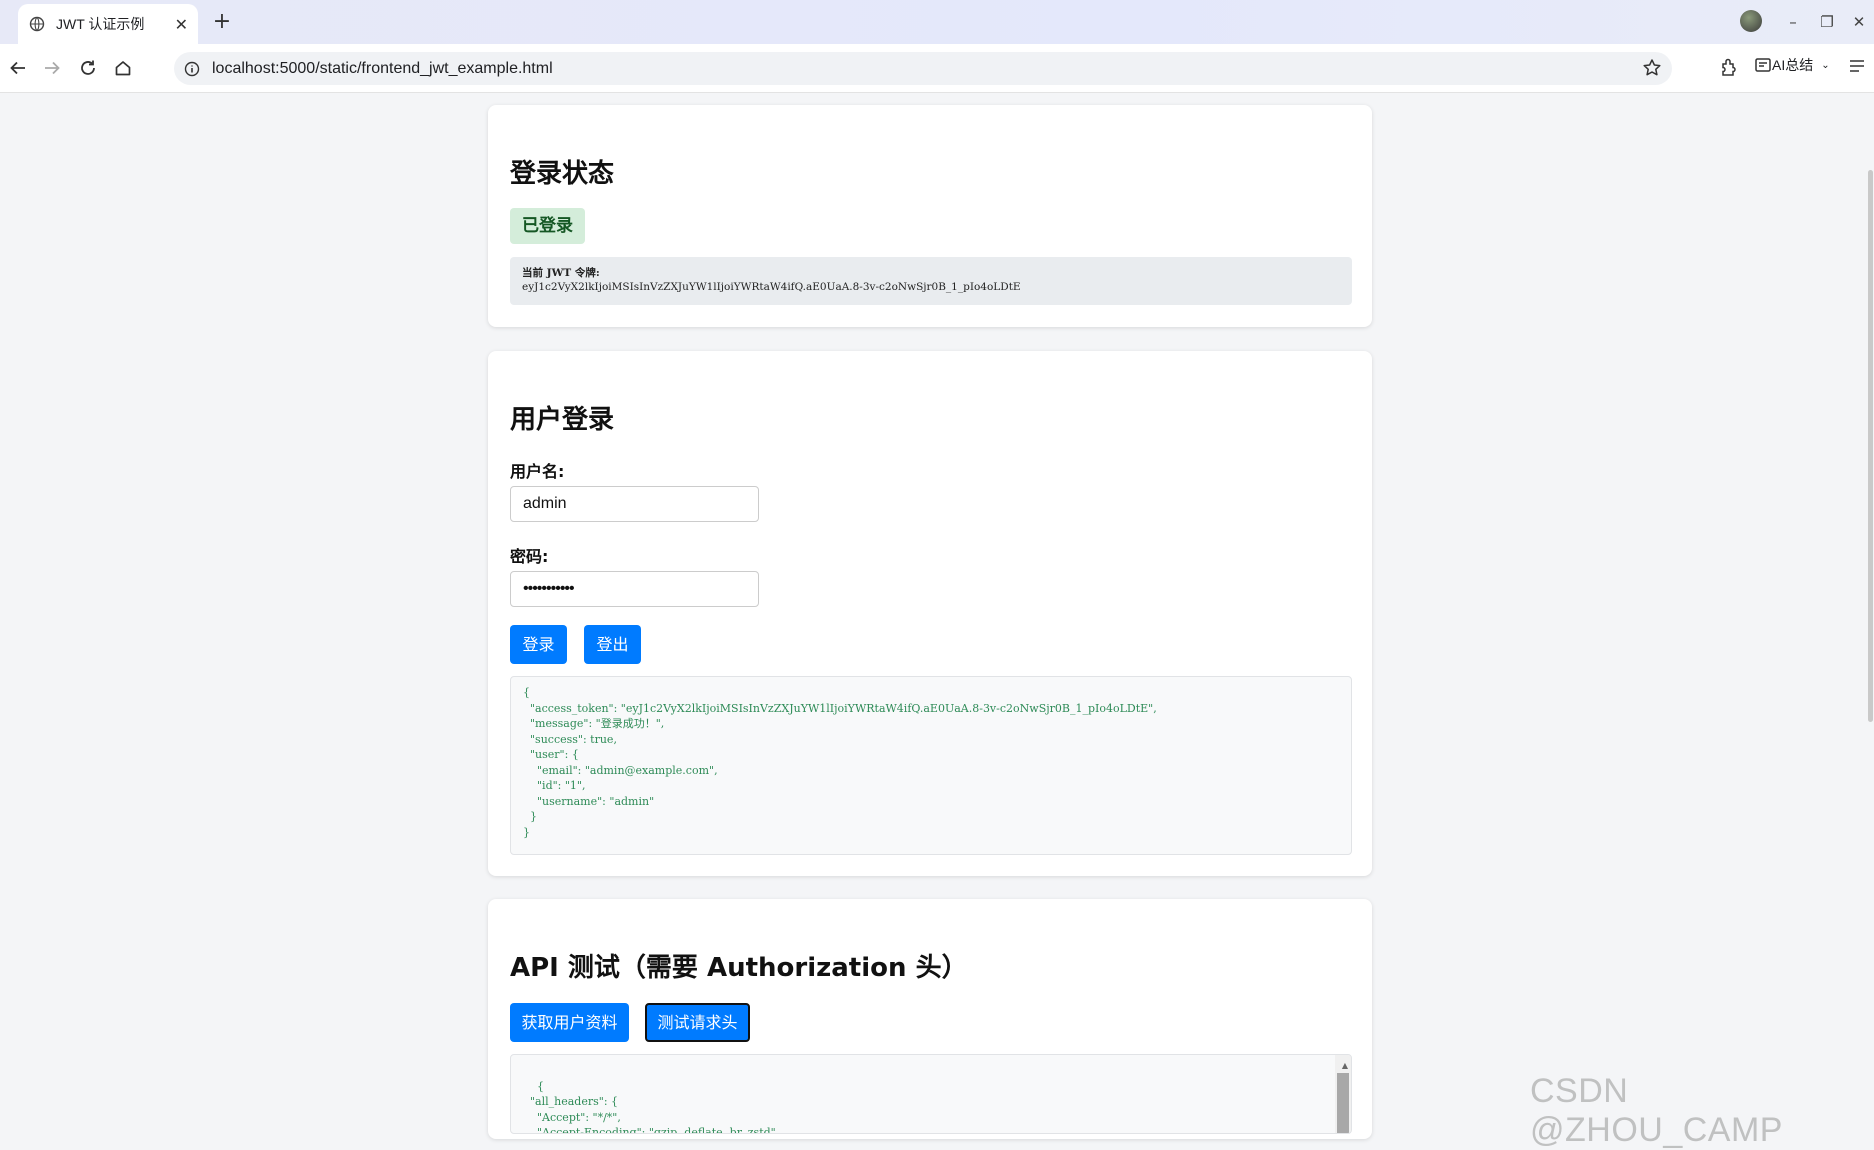  I want to click on page-scrollbar-thumb, so click(1870, 446).